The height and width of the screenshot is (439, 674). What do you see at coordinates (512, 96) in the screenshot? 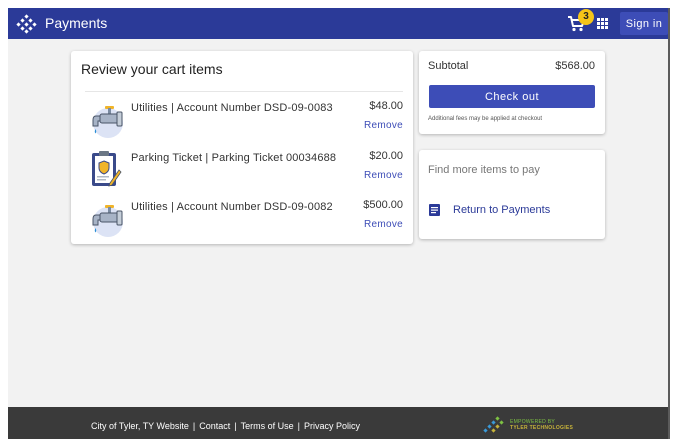
I see `checkout-button: Check out` at bounding box center [512, 96].